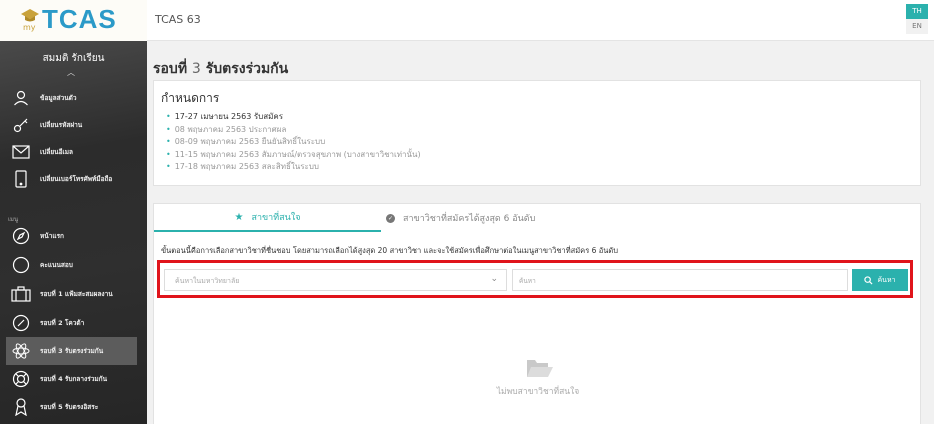 The width and height of the screenshot is (934, 424). Describe the element at coordinates (61, 125) in the screenshot. I see `sidebar-item-label: เปลี่ยนรหัสผ่าน` at that location.